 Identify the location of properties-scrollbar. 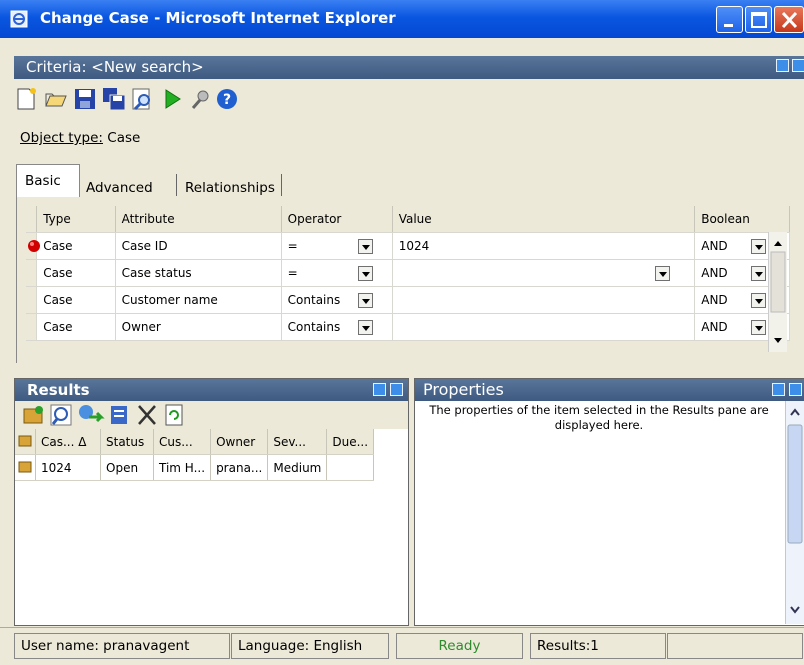
(794, 512).